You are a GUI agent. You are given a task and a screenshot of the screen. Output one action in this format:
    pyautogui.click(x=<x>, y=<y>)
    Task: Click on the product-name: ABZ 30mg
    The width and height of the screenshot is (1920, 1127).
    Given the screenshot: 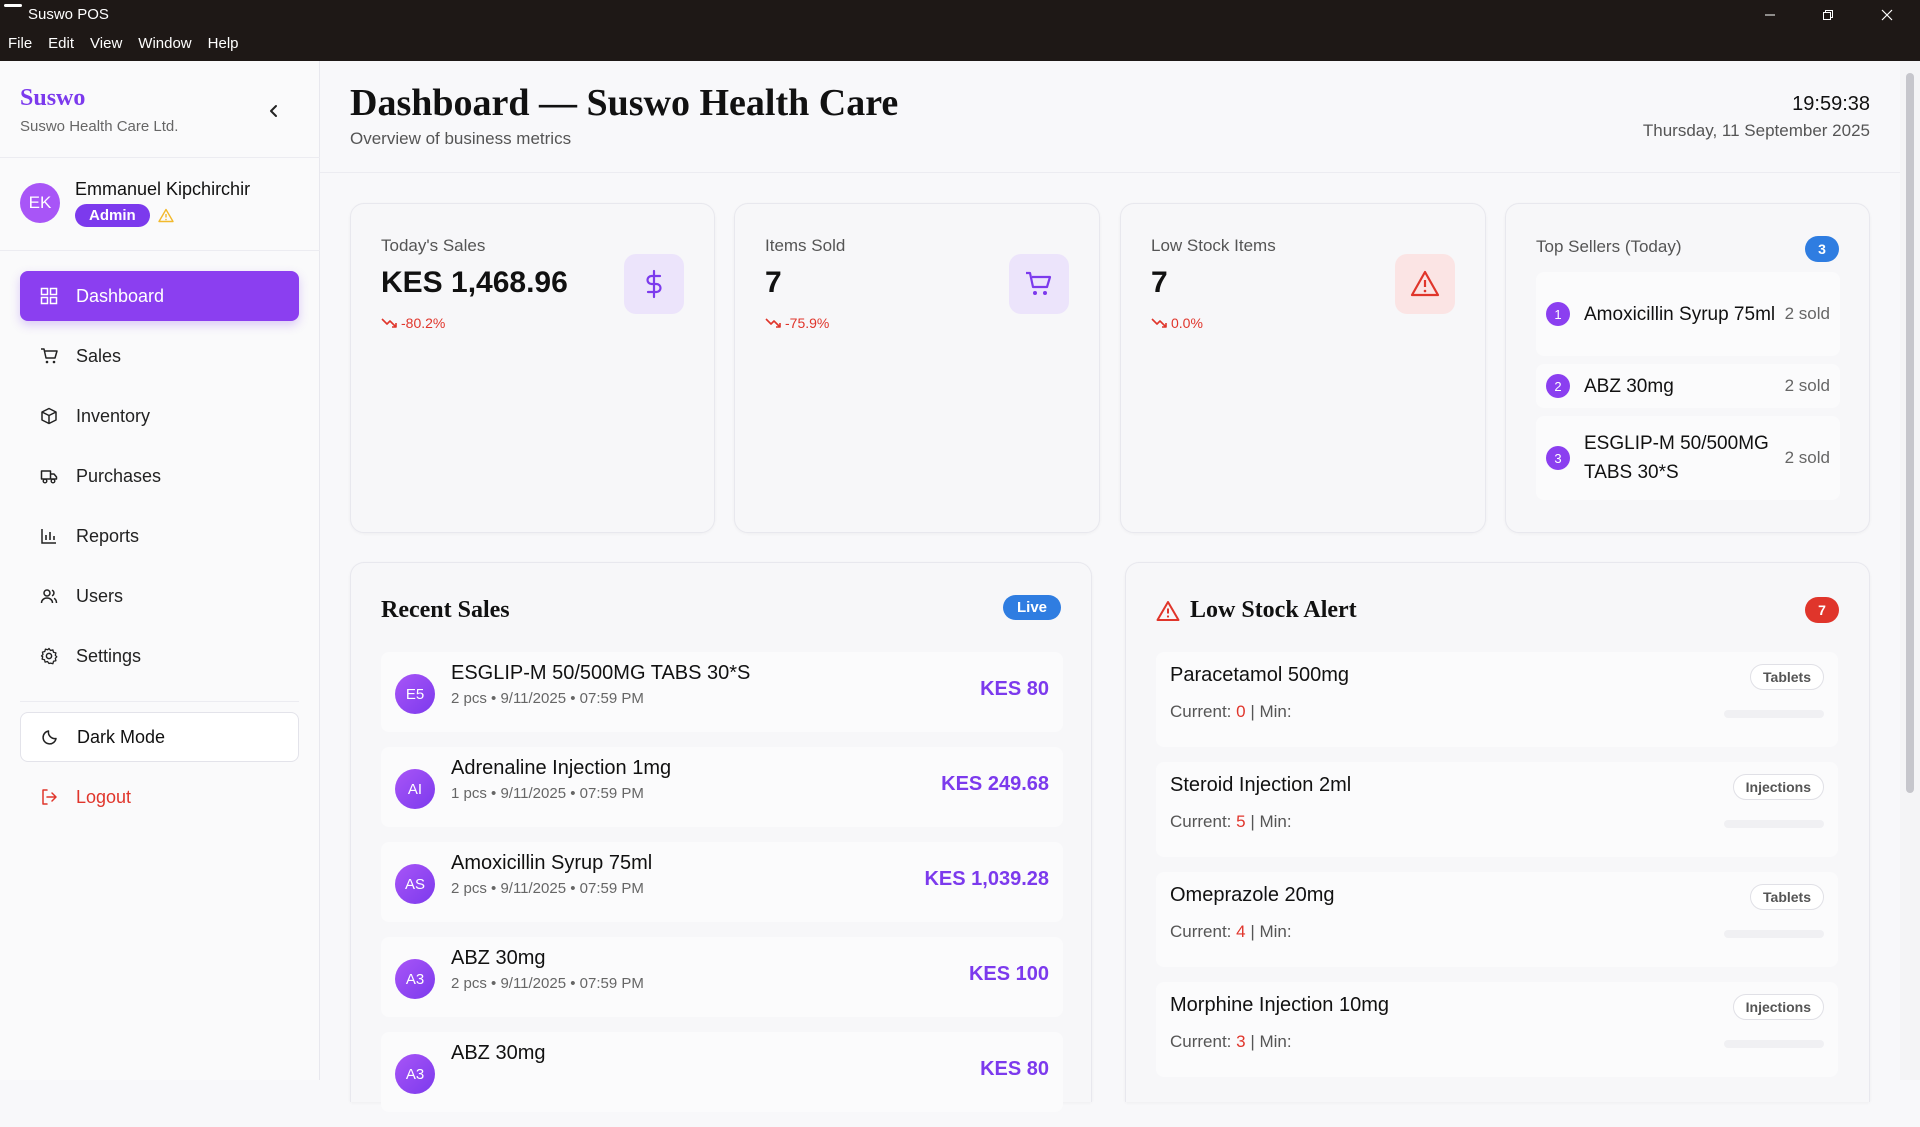 What is the action you would take?
    pyautogui.click(x=498, y=958)
    